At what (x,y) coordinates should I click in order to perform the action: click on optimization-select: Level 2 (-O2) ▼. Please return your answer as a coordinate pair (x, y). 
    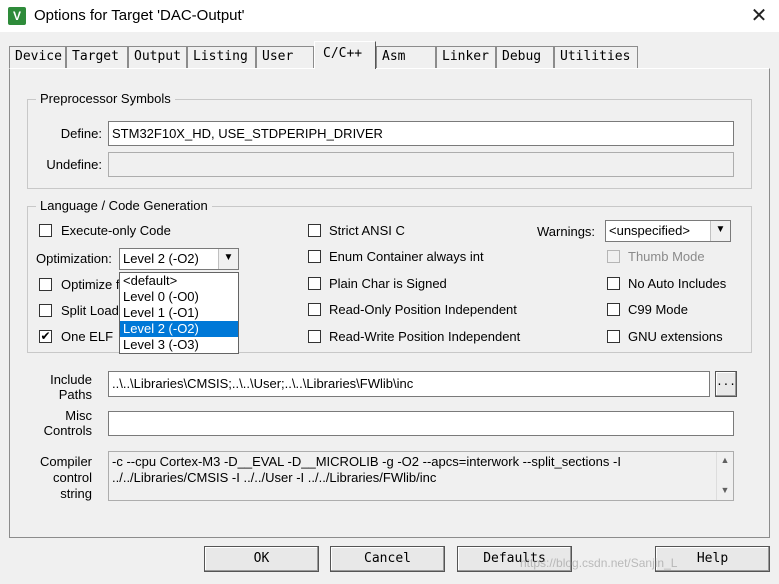
    Looking at the image, I should click on (179, 259).